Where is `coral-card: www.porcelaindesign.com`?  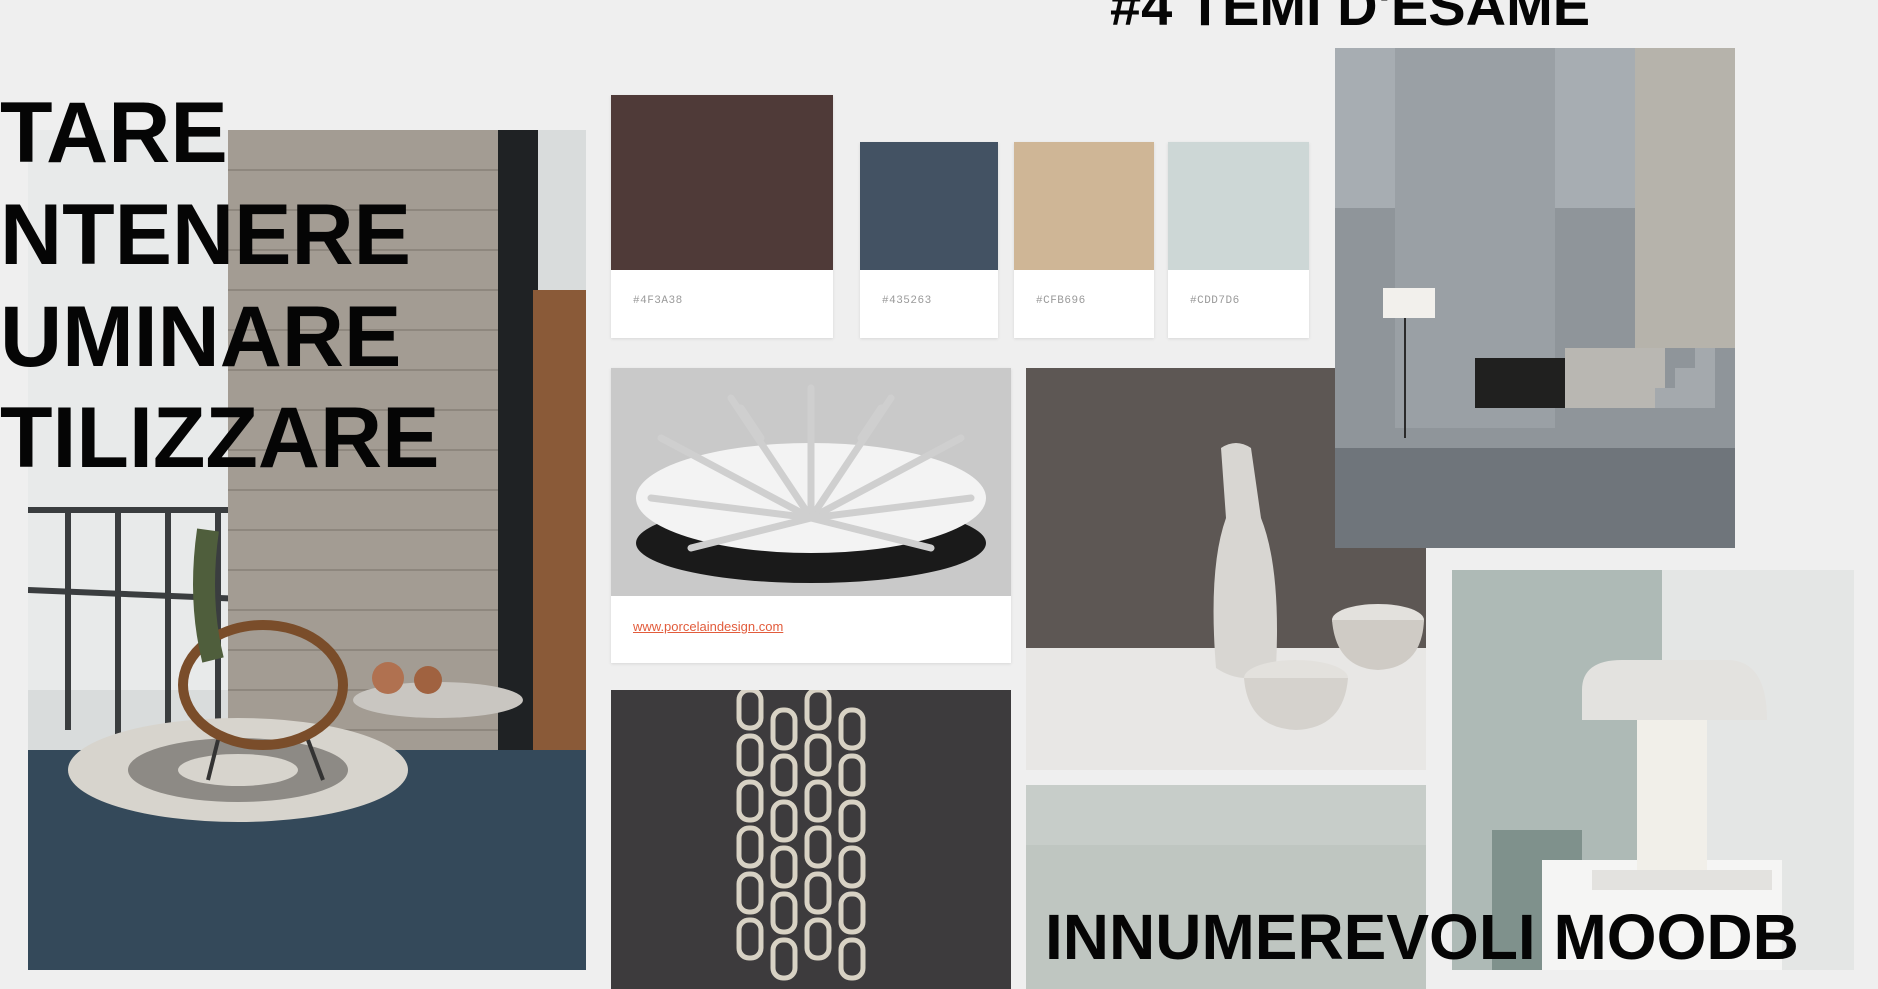
coral-card: www.porcelaindesign.com is located at coordinates (811, 515).